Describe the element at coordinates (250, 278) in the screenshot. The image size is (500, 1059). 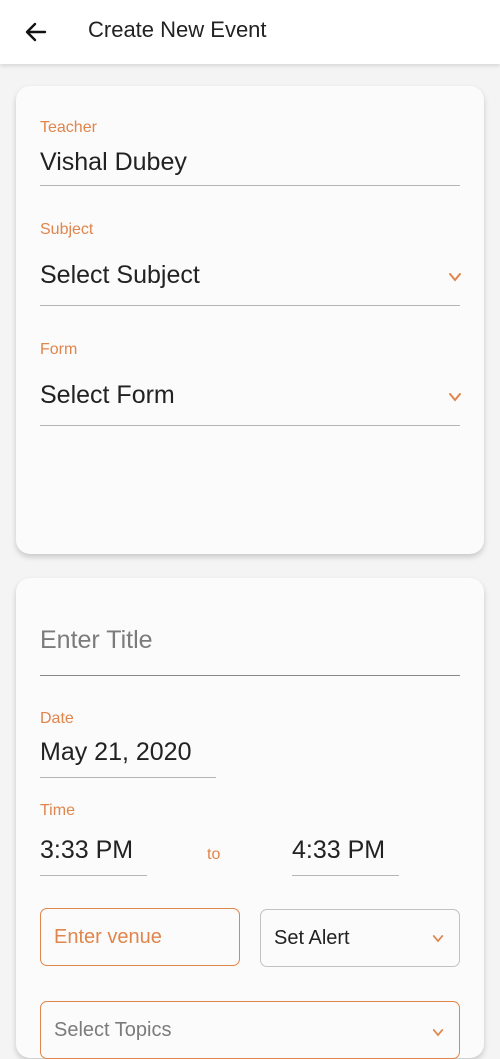
I see `subject-select: Select Subject` at that location.